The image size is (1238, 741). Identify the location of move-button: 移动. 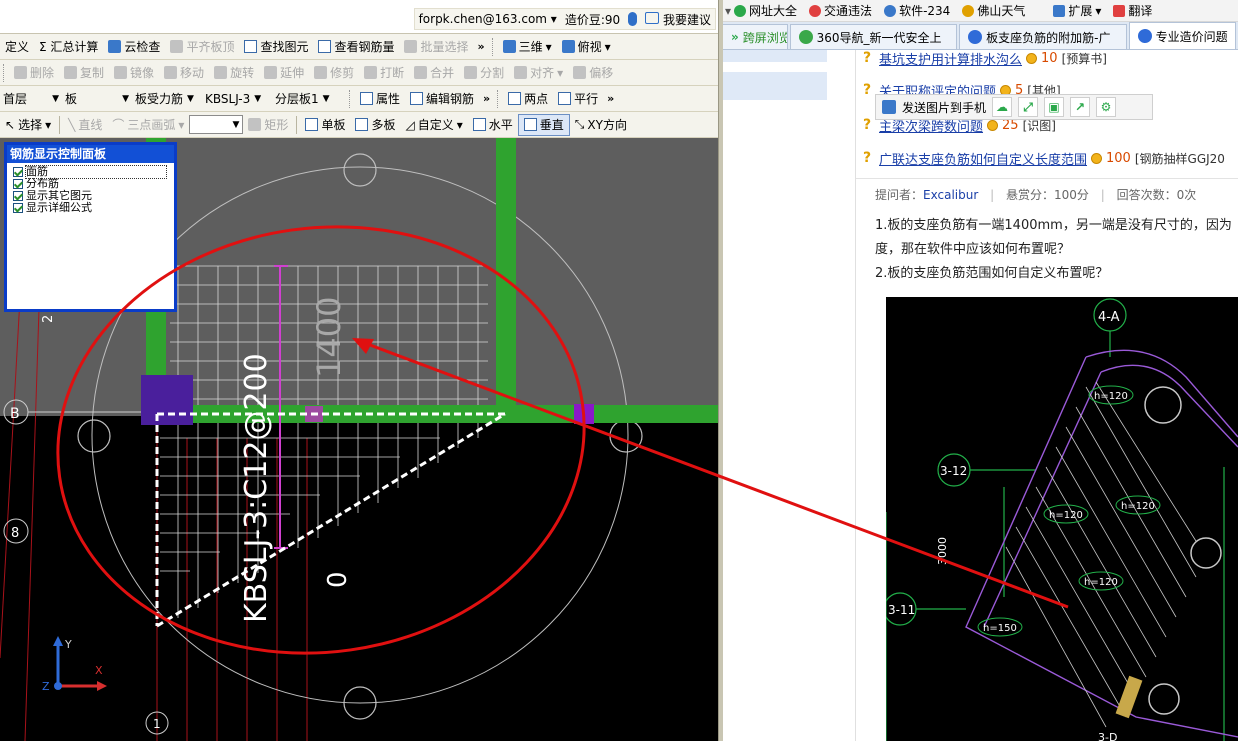
(184, 73).